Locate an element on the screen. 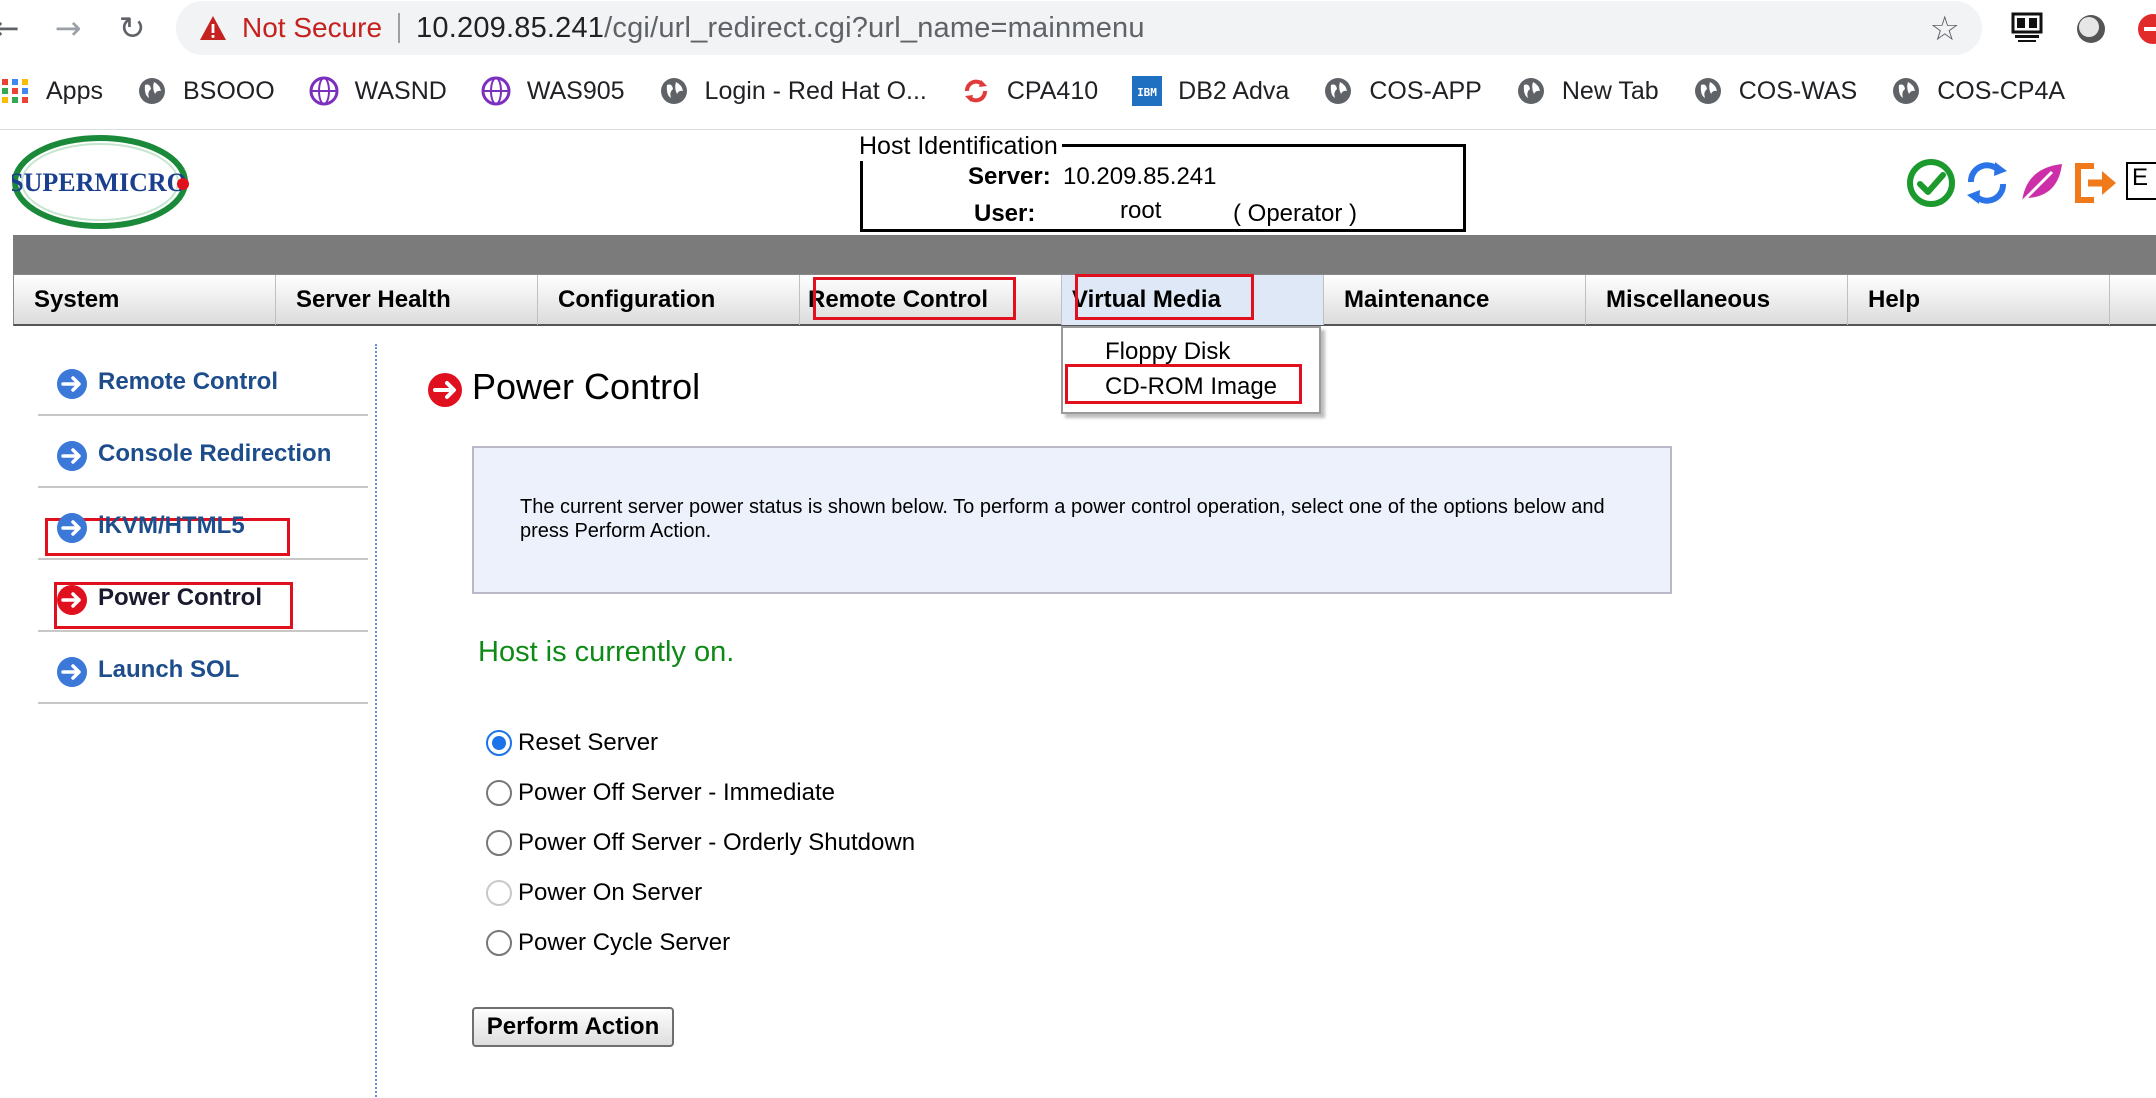 This screenshot has width=2156, height=1098. sidebar-item-launch-sol: Launch SOL is located at coordinates (203, 668).